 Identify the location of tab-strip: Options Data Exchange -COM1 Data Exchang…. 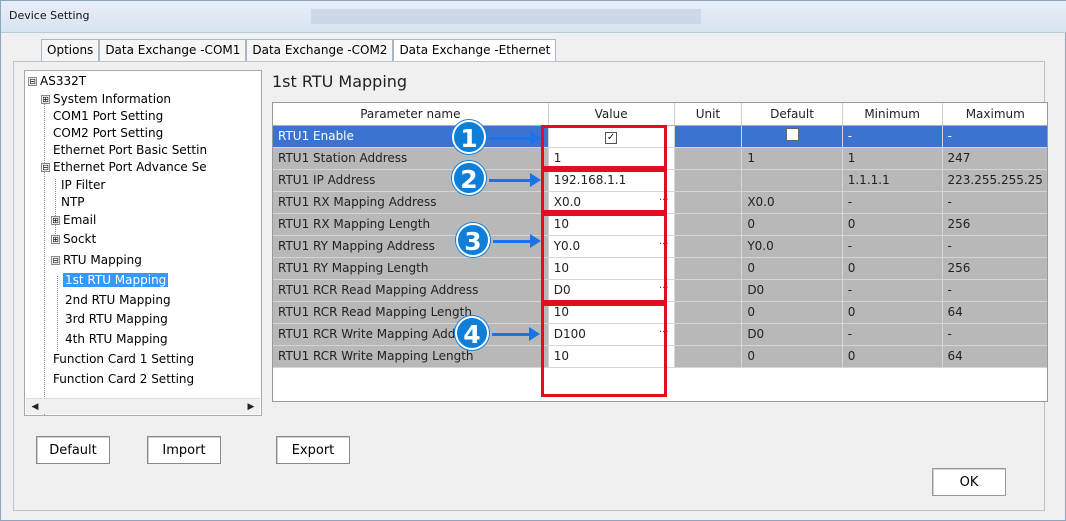
(299, 50).